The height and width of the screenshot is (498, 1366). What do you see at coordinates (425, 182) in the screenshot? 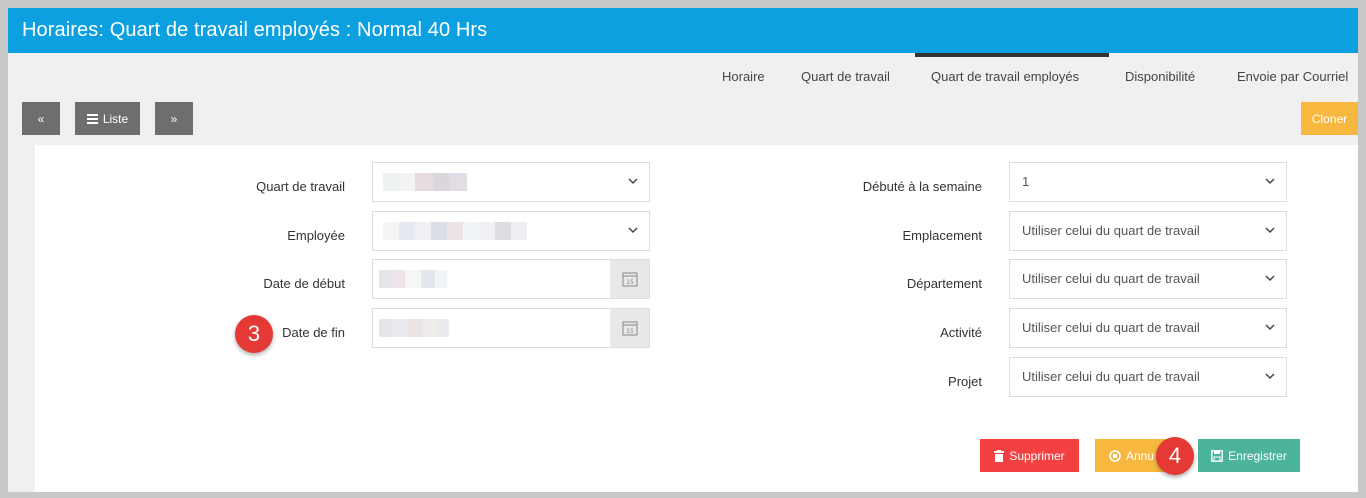
I see `shift-value-redacted` at bounding box center [425, 182].